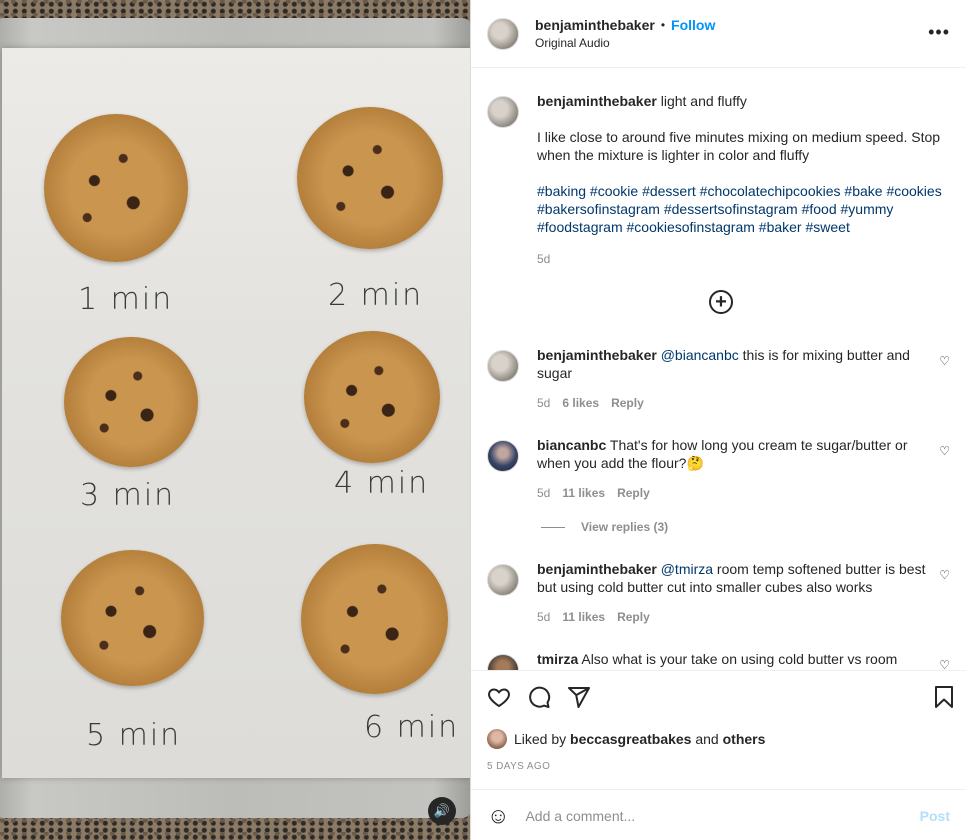 The image size is (966, 840). What do you see at coordinates (693, 25) in the screenshot?
I see `follow-button: Follow` at bounding box center [693, 25].